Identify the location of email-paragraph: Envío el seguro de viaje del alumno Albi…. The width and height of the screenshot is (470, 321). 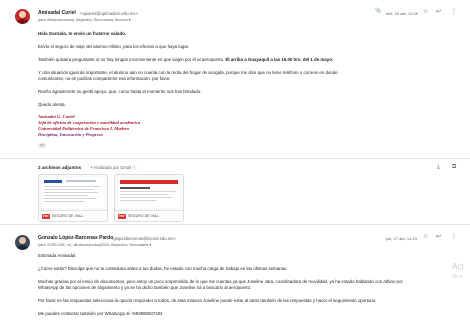
(114, 46).